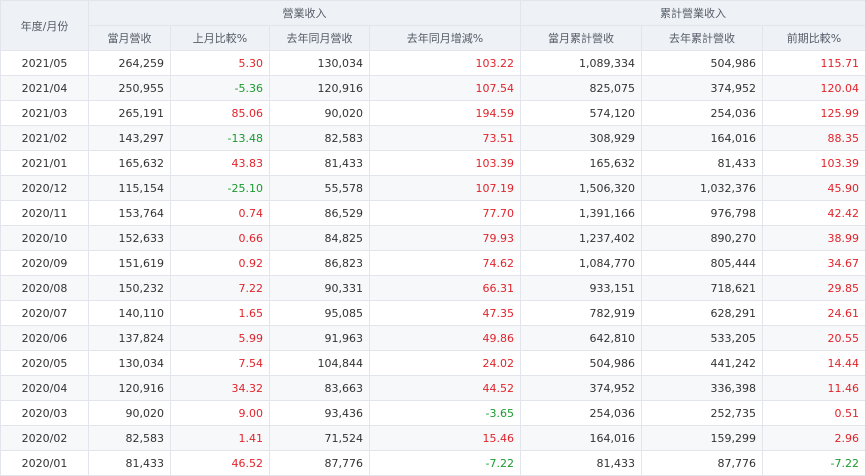 This screenshot has width=865, height=476. What do you see at coordinates (813, 438) in the screenshot?
I see `cell-period-change: 2.96` at bounding box center [813, 438].